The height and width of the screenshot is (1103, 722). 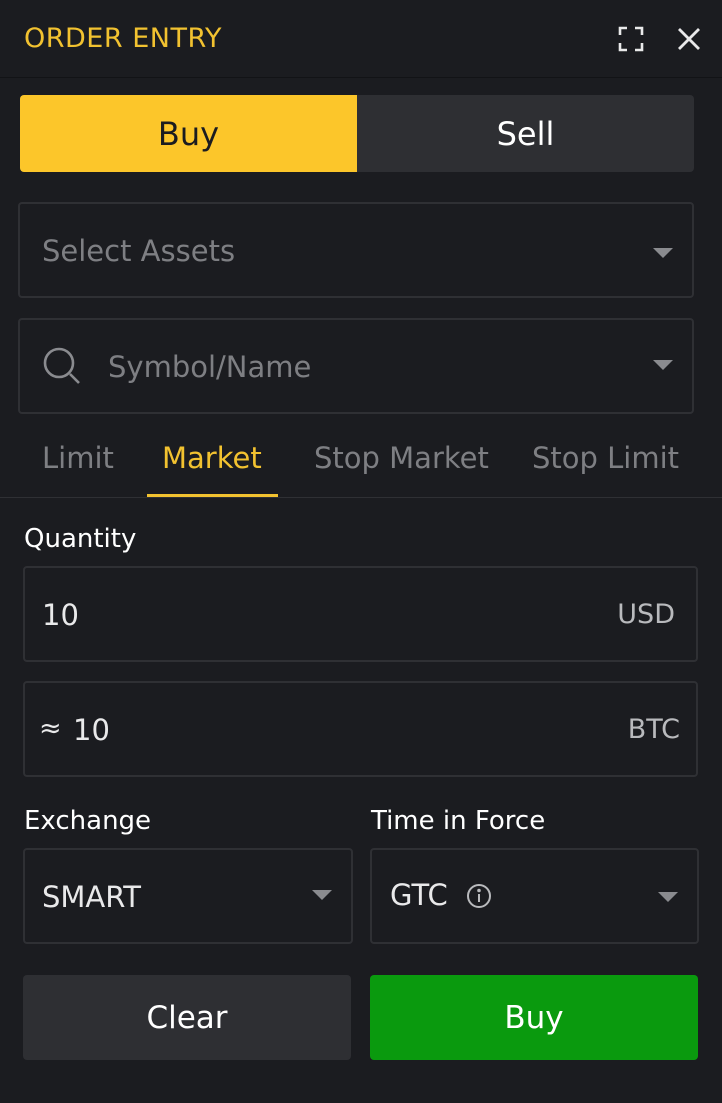 What do you see at coordinates (92, 897) in the screenshot?
I see `exchange-value: SMART` at bounding box center [92, 897].